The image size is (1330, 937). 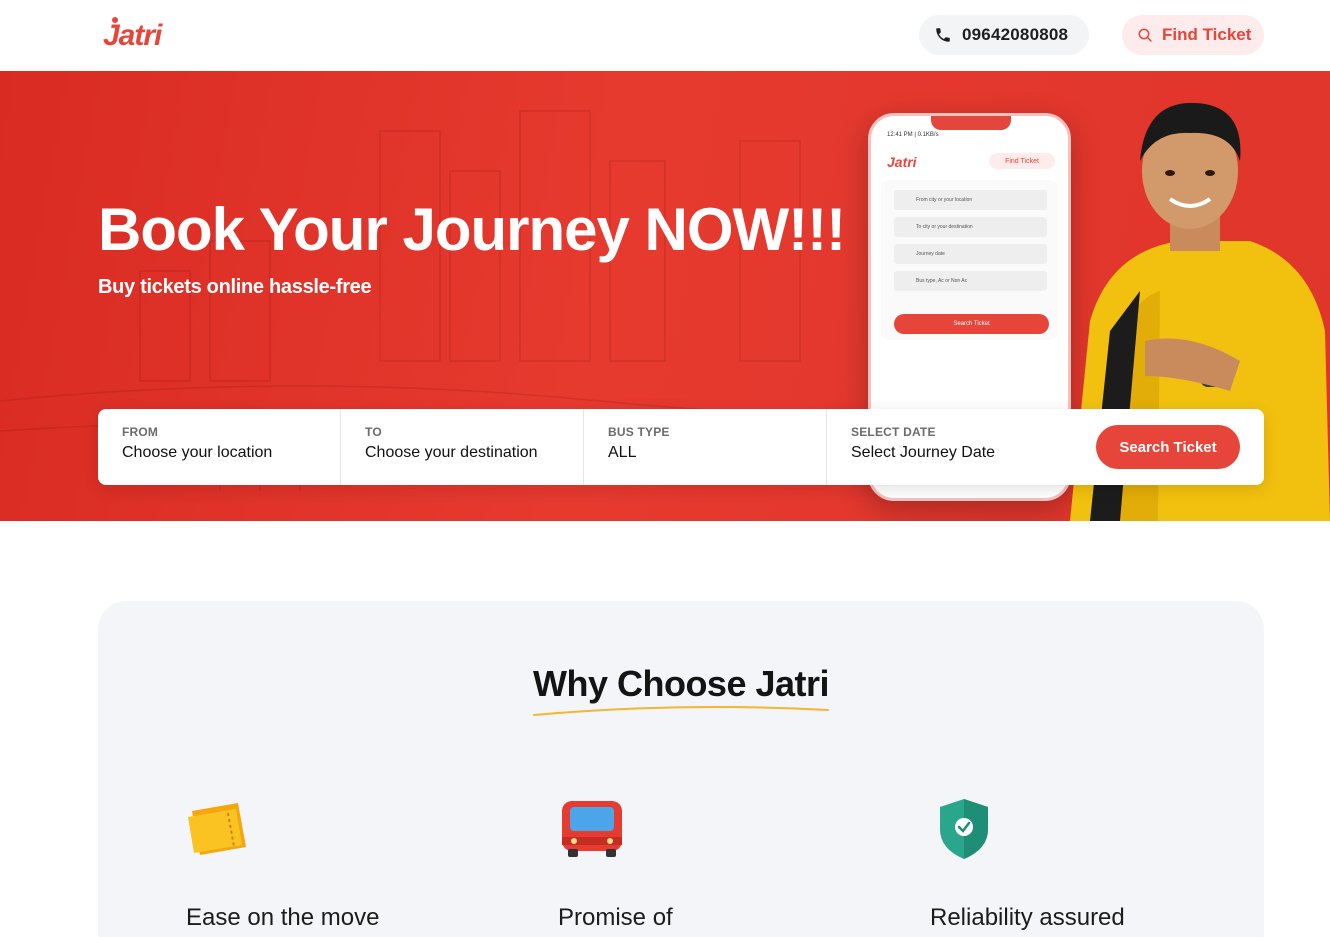 What do you see at coordinates (723, 865) in the screenshot?
I see `feature-promise: Promise of` at bounding box center [723, 865].